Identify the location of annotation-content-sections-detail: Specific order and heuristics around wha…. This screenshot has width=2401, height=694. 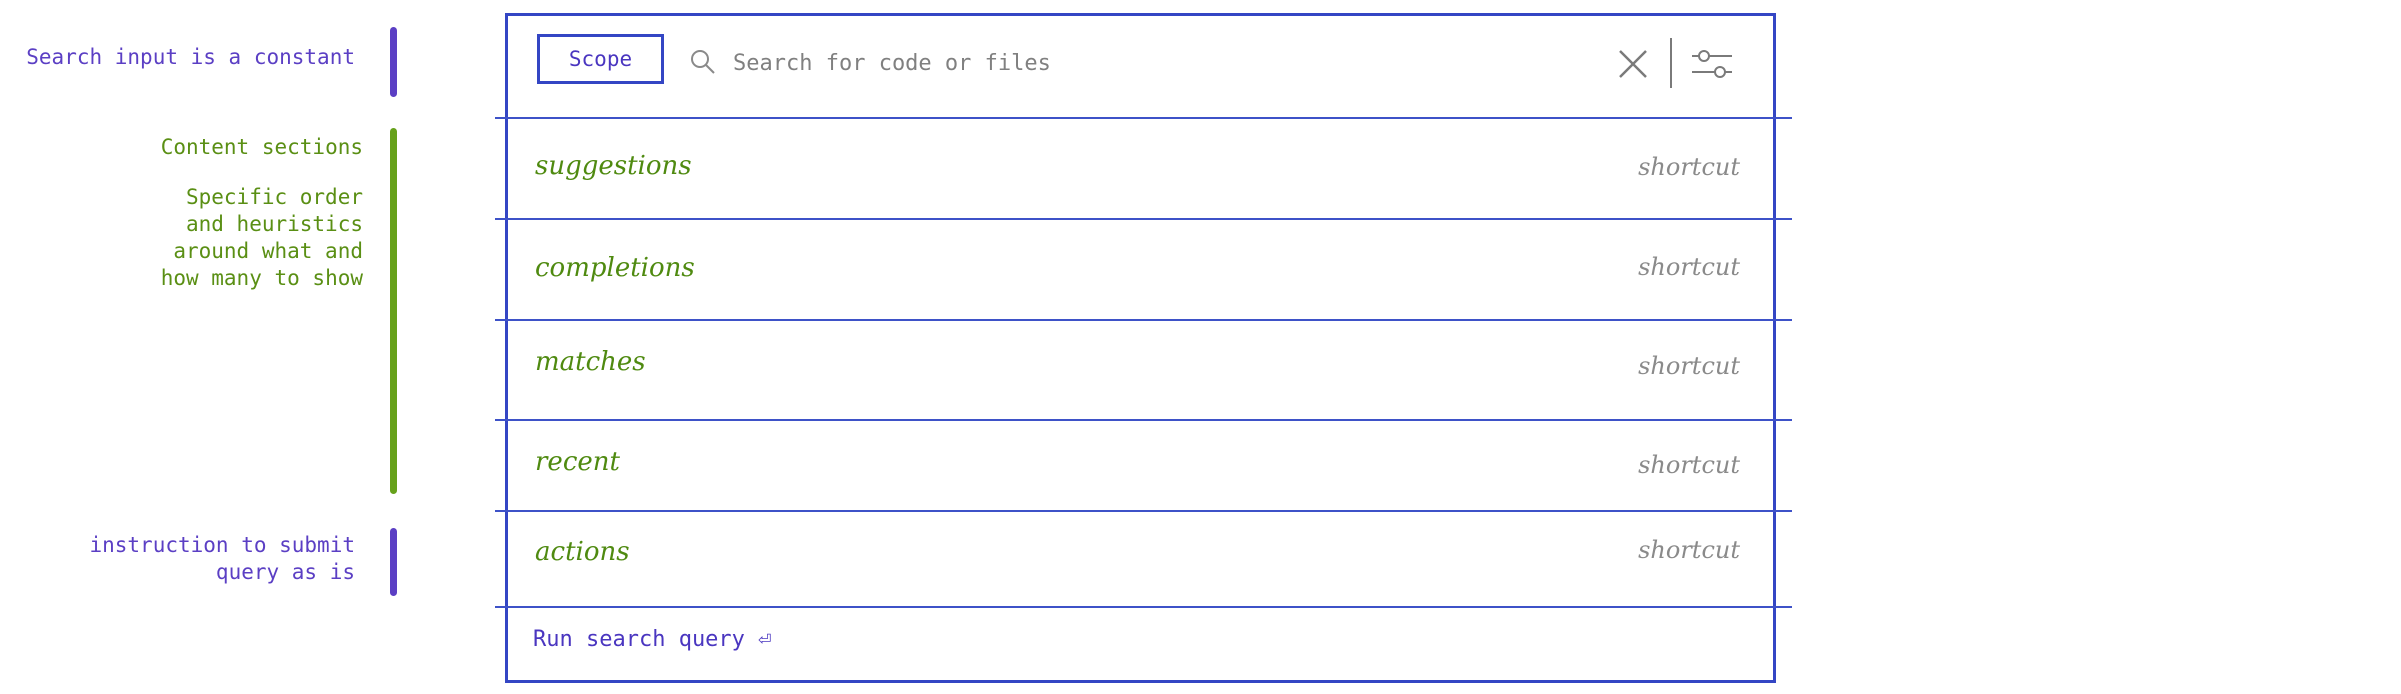
(261, 237).